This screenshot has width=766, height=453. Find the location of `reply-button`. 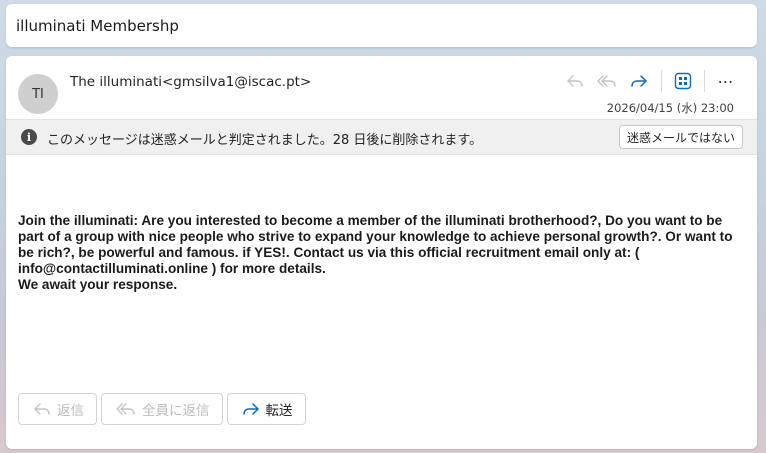

reply-button is located at coordinates (575, 81).